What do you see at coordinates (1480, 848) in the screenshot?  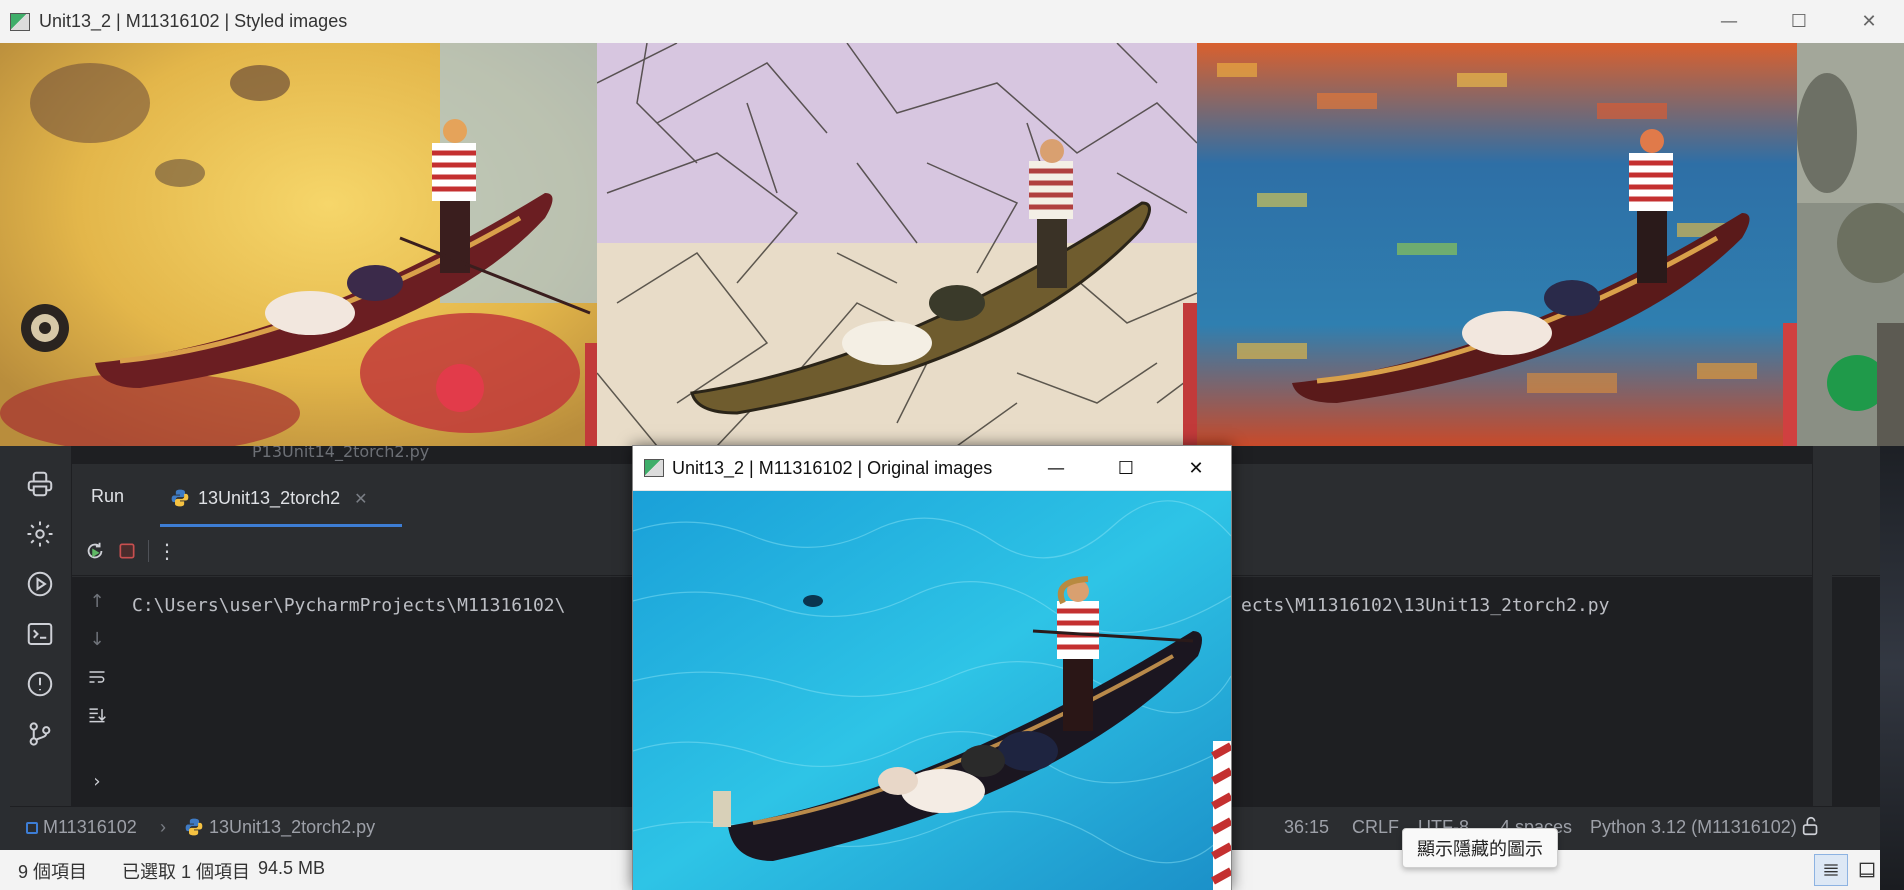 I see `hidden-icons-tooltip: 顯示隱藏的圖示` at bounding box center [1480, 848].